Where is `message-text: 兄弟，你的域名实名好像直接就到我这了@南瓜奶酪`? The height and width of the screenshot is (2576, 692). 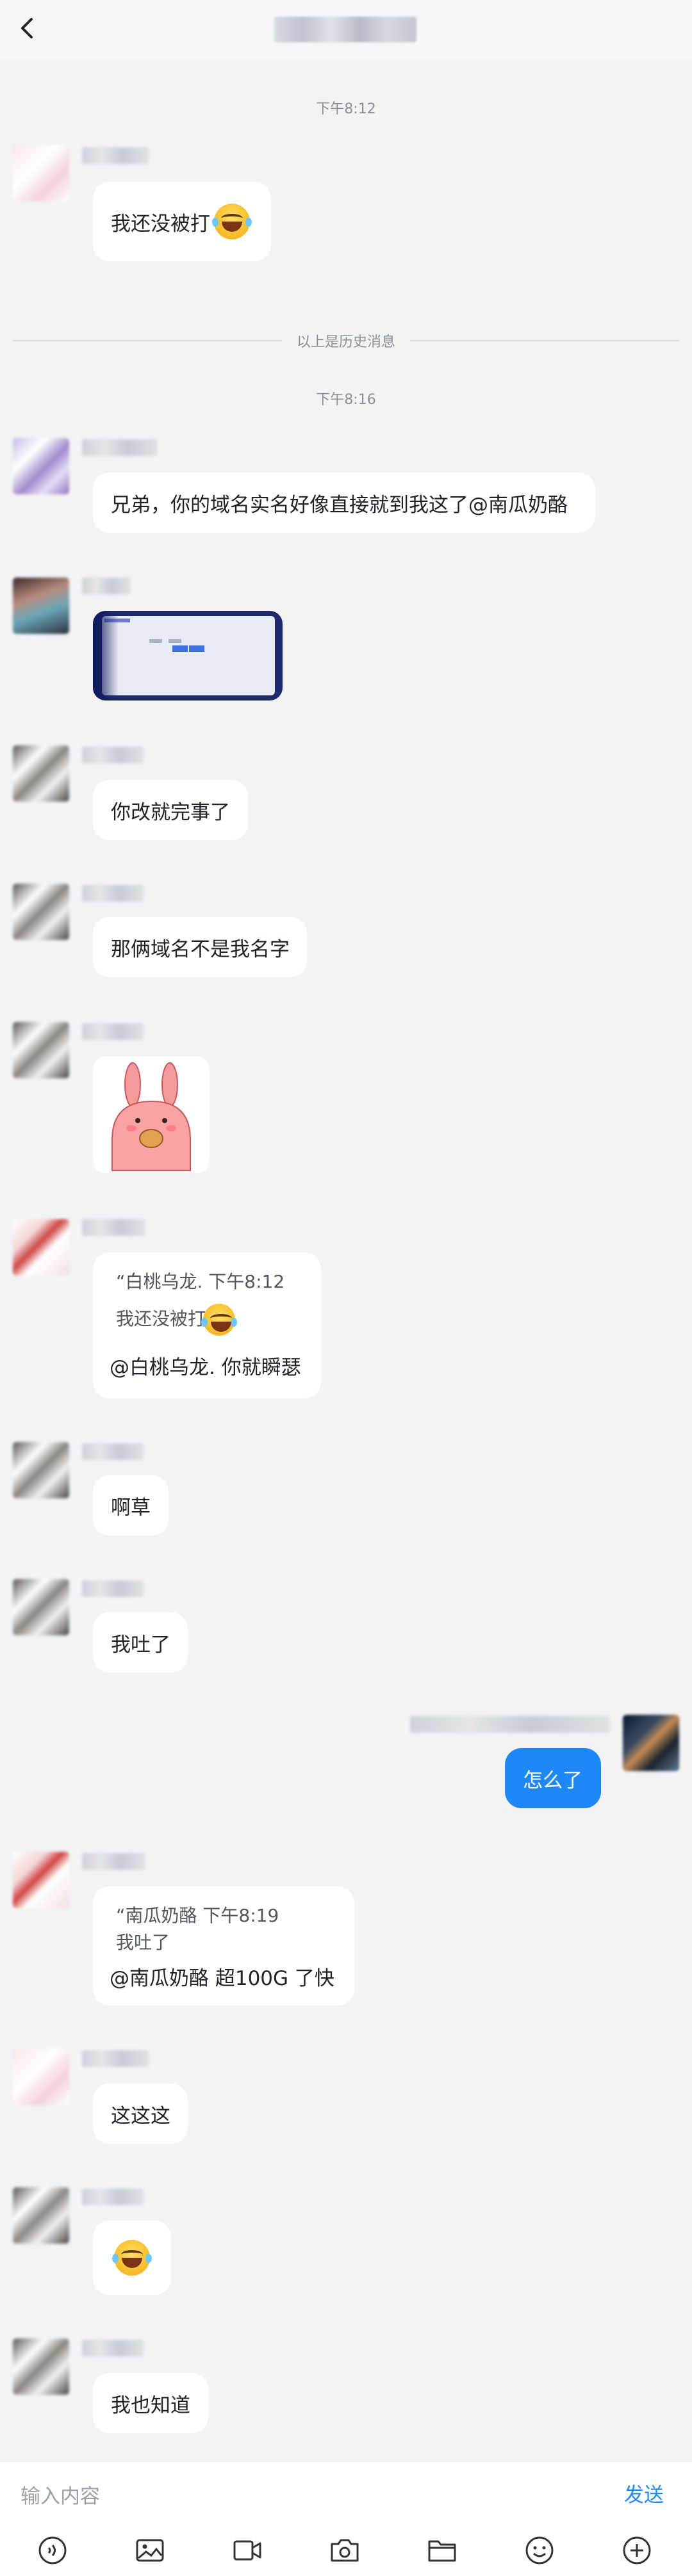 message-text: 兄弟，你的域名实名好像直接就到我这了@南瓜奶酪 is located at coordinates (339, 505).